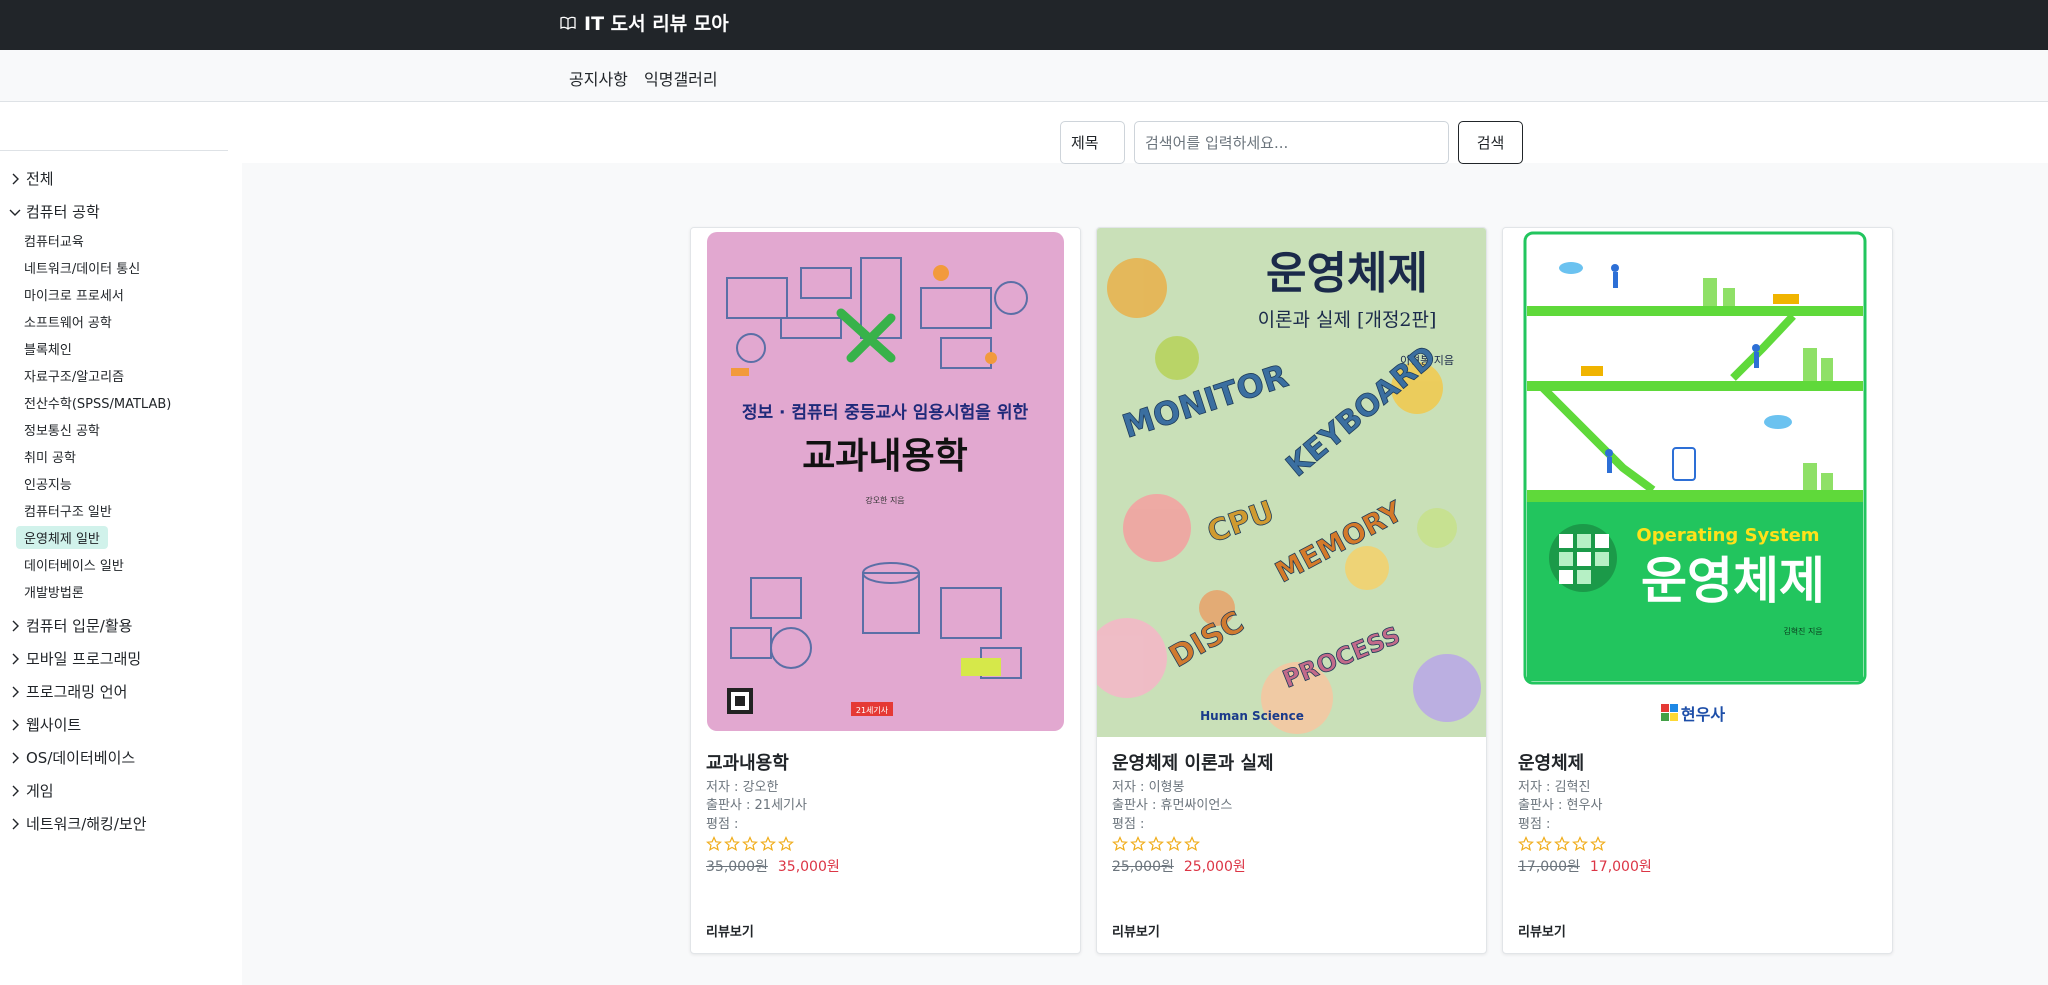  What do you see at coordinates (1092, 142) in the screenshot?
I see `search-filter-select: 제목` at bounding box center [1092, 142].